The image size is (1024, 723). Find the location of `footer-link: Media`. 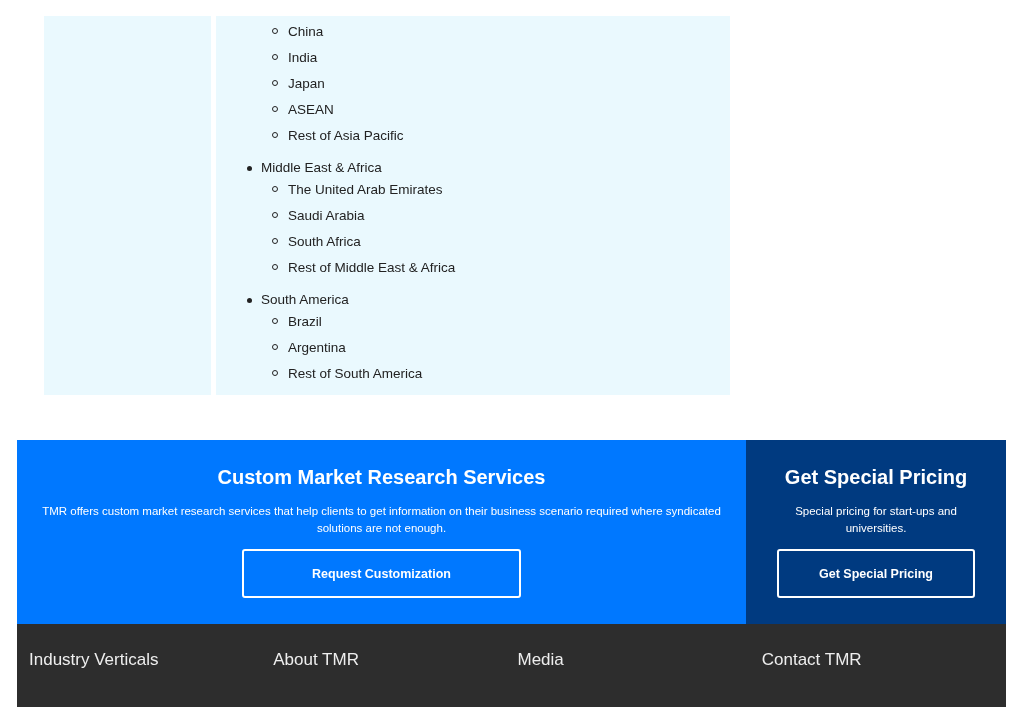

footer-link: Media is located at coordinates (639, 678).